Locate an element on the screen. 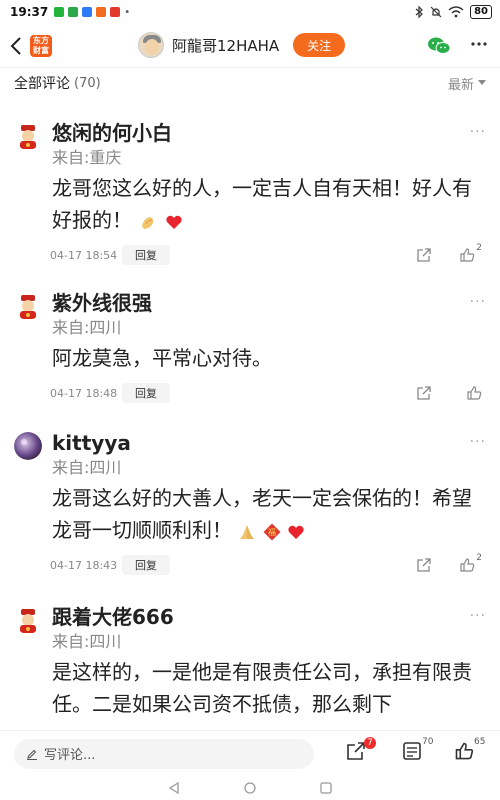 This screenshot has width=500, height=800. comment-date: 04-17 18:54 is located at coordinates (84, 255).